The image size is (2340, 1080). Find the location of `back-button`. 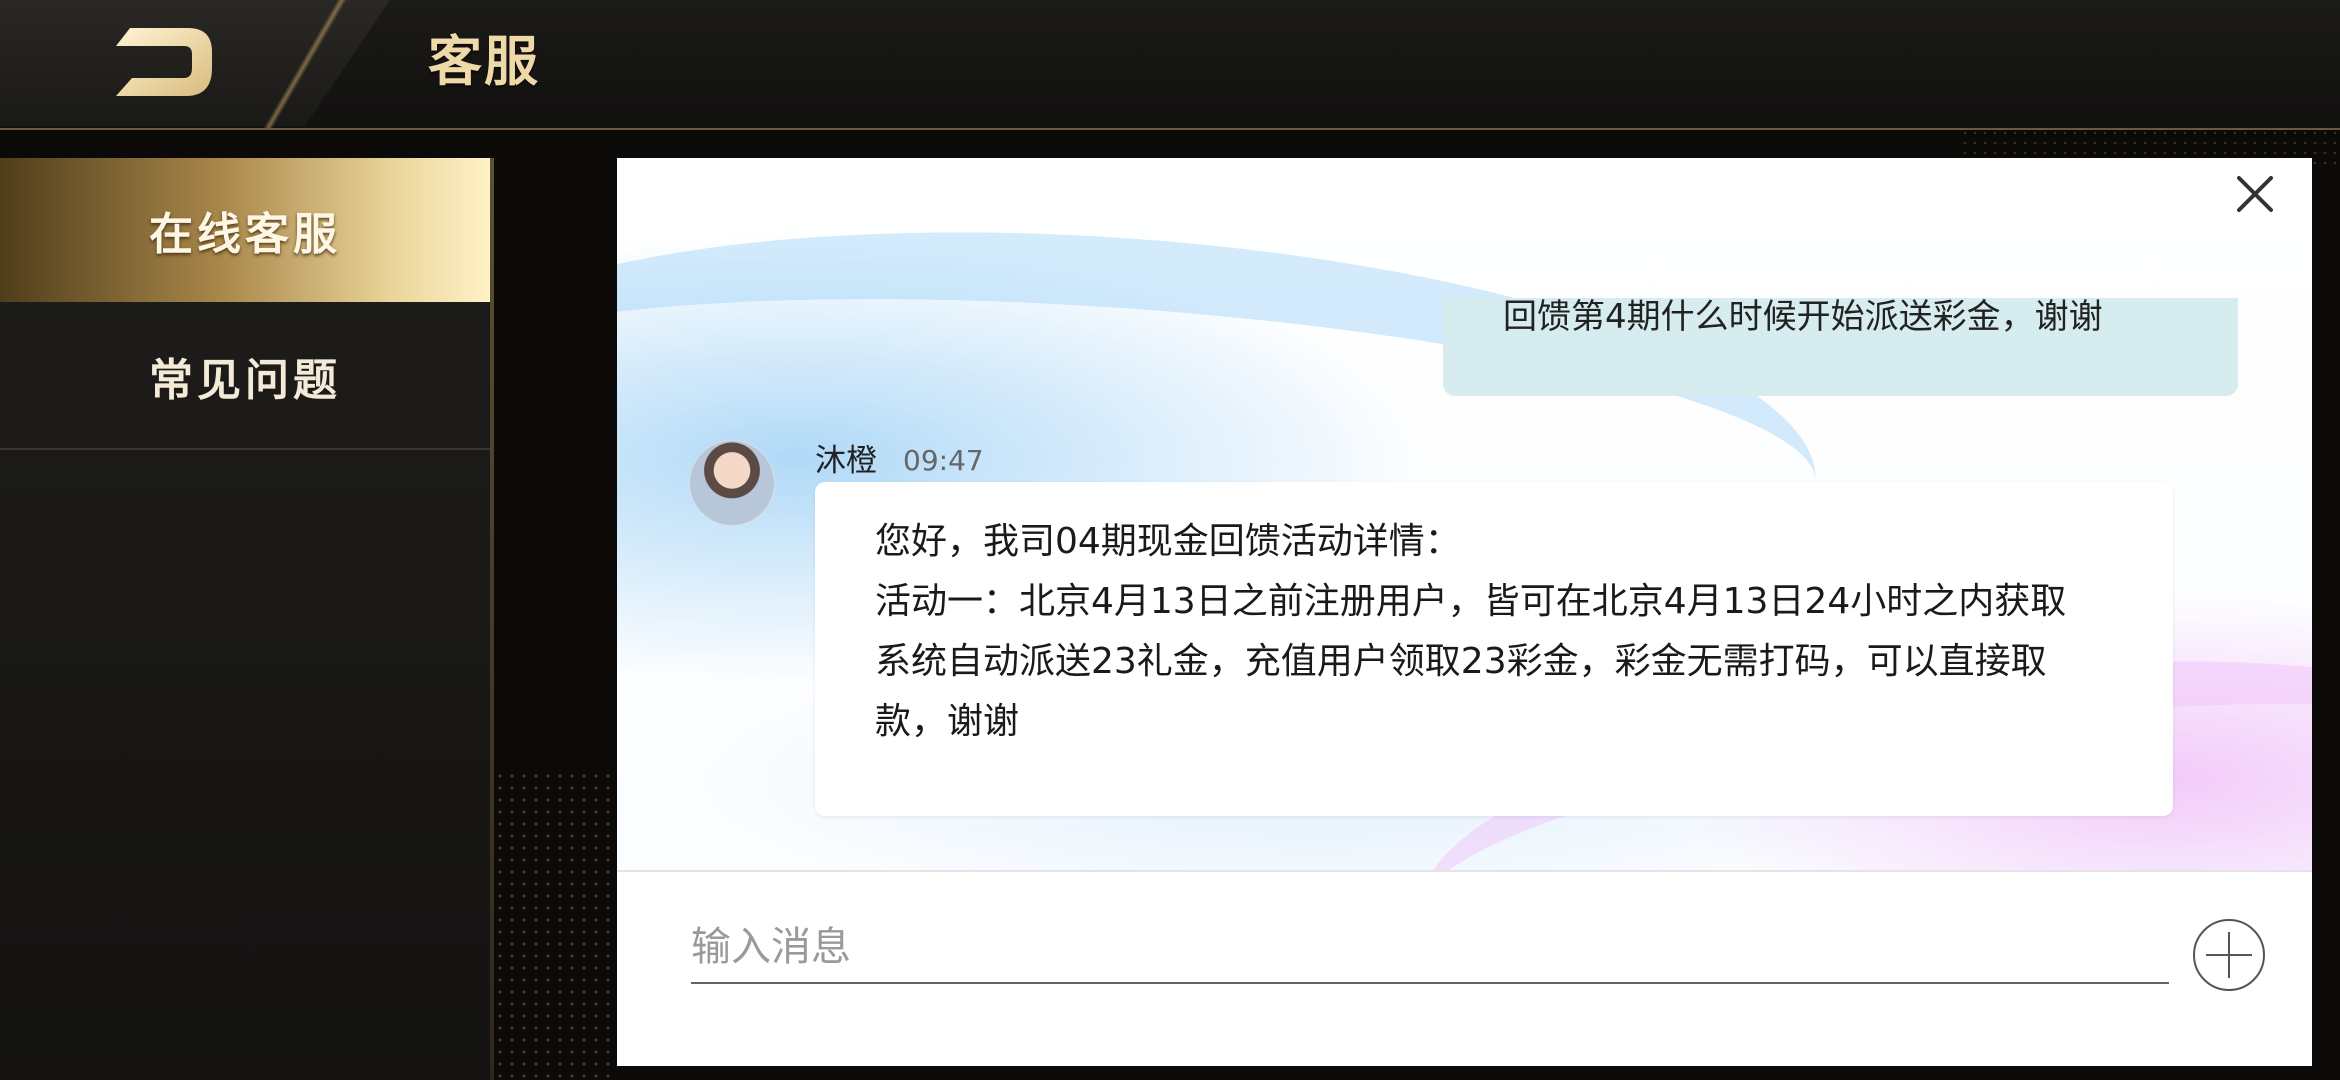

back-button is located at coordinates (168, 62).